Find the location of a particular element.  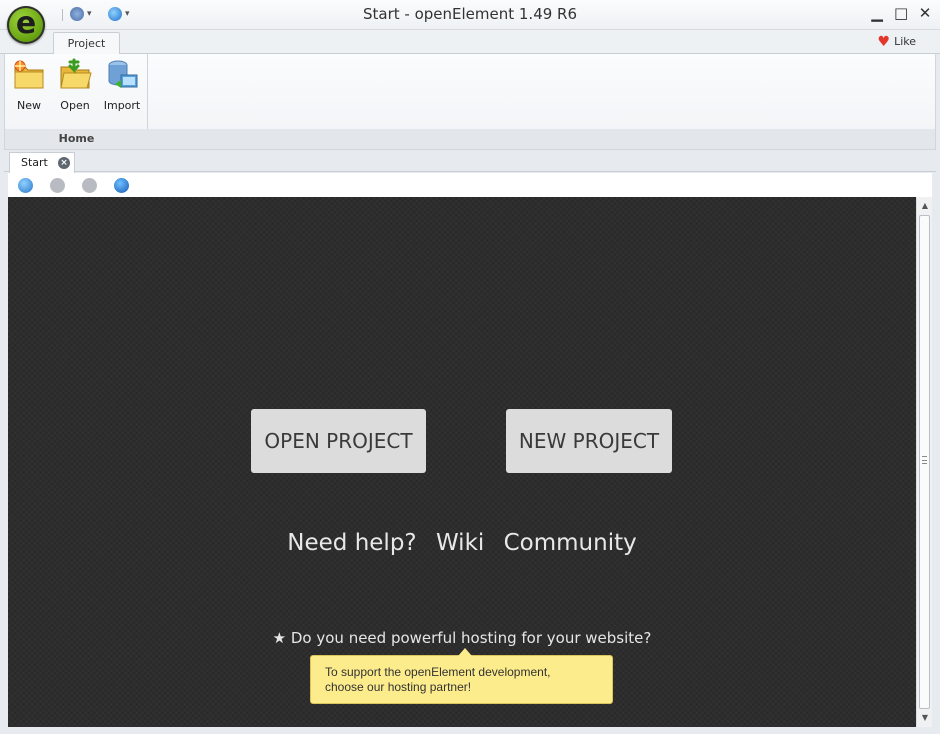

back-icon is located at coordinates (57, 185).